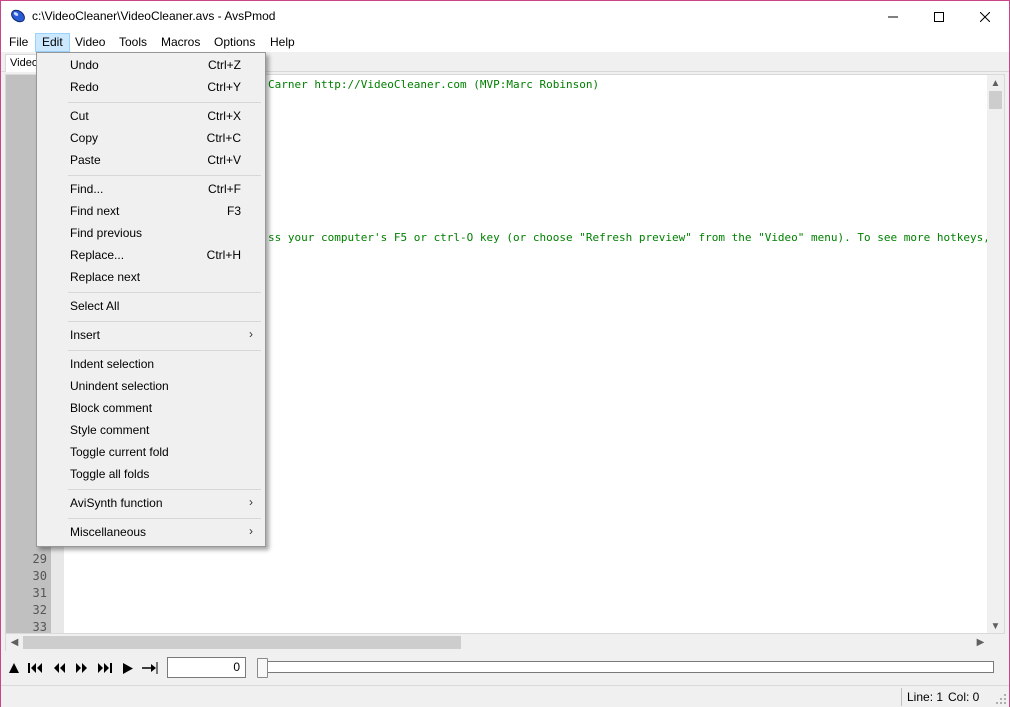 The image size is (1010, 707). I want to click on menu-item-undo: Undo Ctrl+Z, so click(151, 65).